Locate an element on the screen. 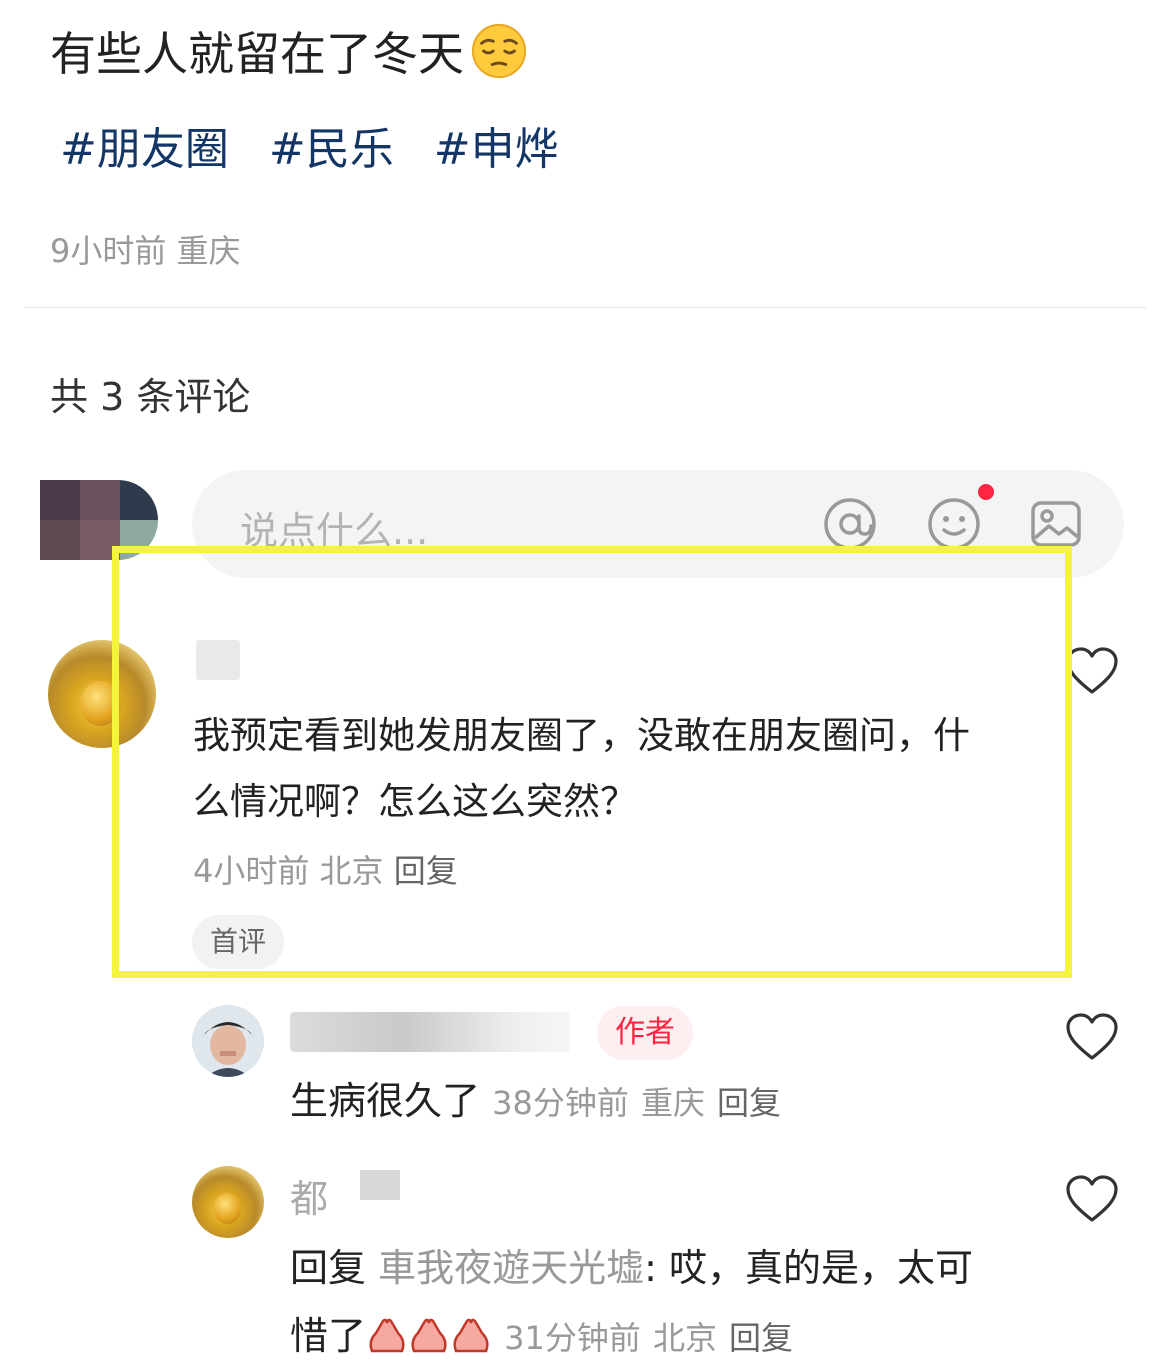 The height and width of the screenshot is (1372, 1170). post-location: 重庆 is located at coordinates (208, 251).